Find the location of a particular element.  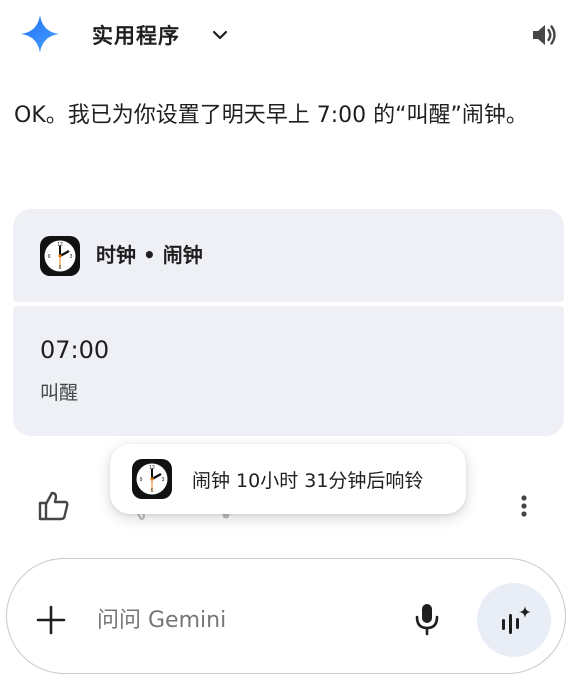

prompt-input is located at coordinates (242, 620).